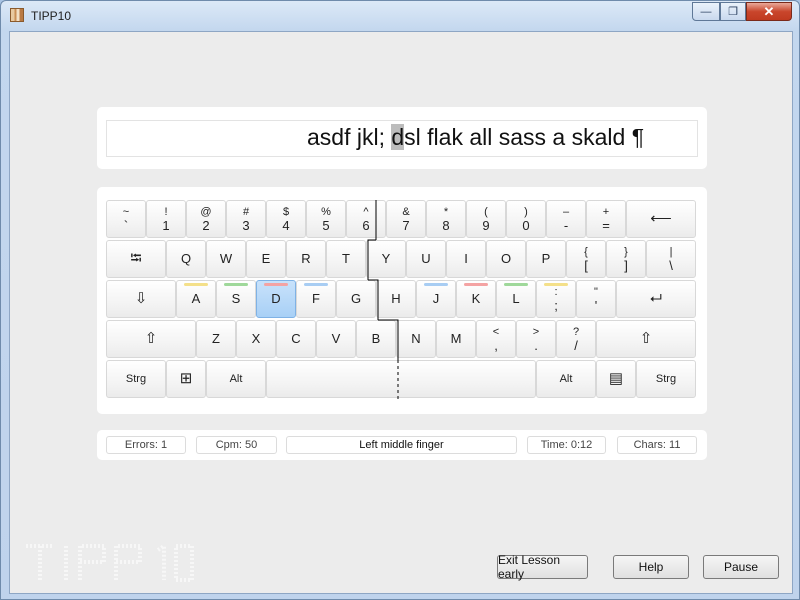 The width and height of the screenshot is (800, 600). I want to click on minimize-button: —, so click(706, 11).